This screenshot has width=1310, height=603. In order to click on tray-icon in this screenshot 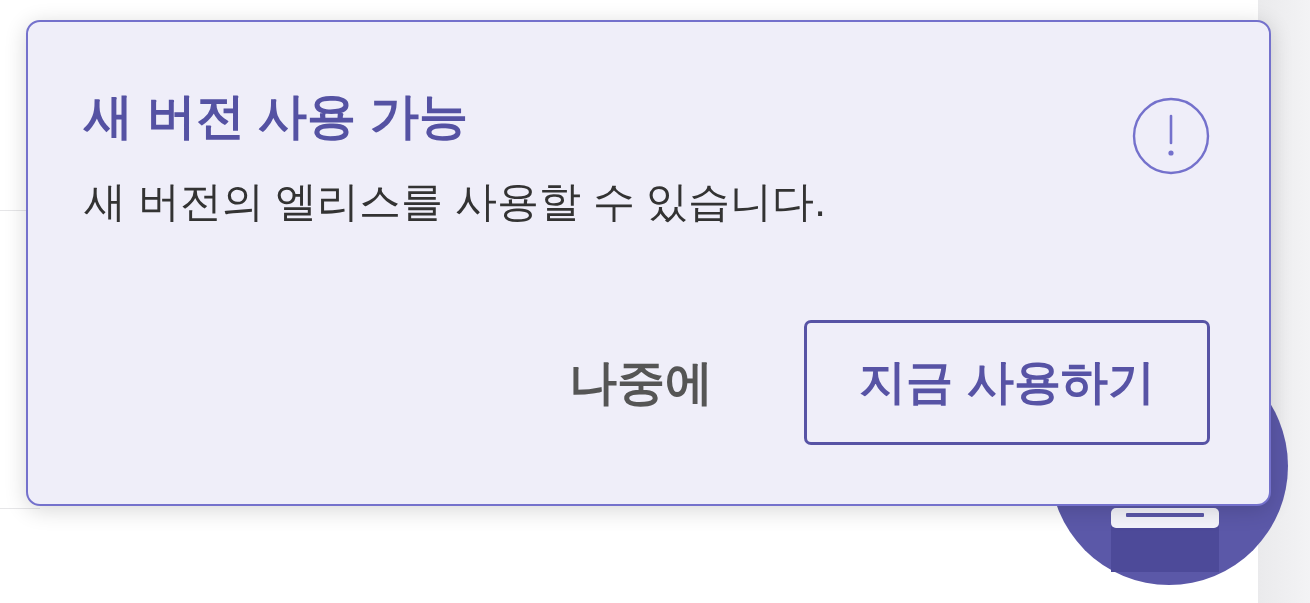, I will do `click(1165, 540)`.